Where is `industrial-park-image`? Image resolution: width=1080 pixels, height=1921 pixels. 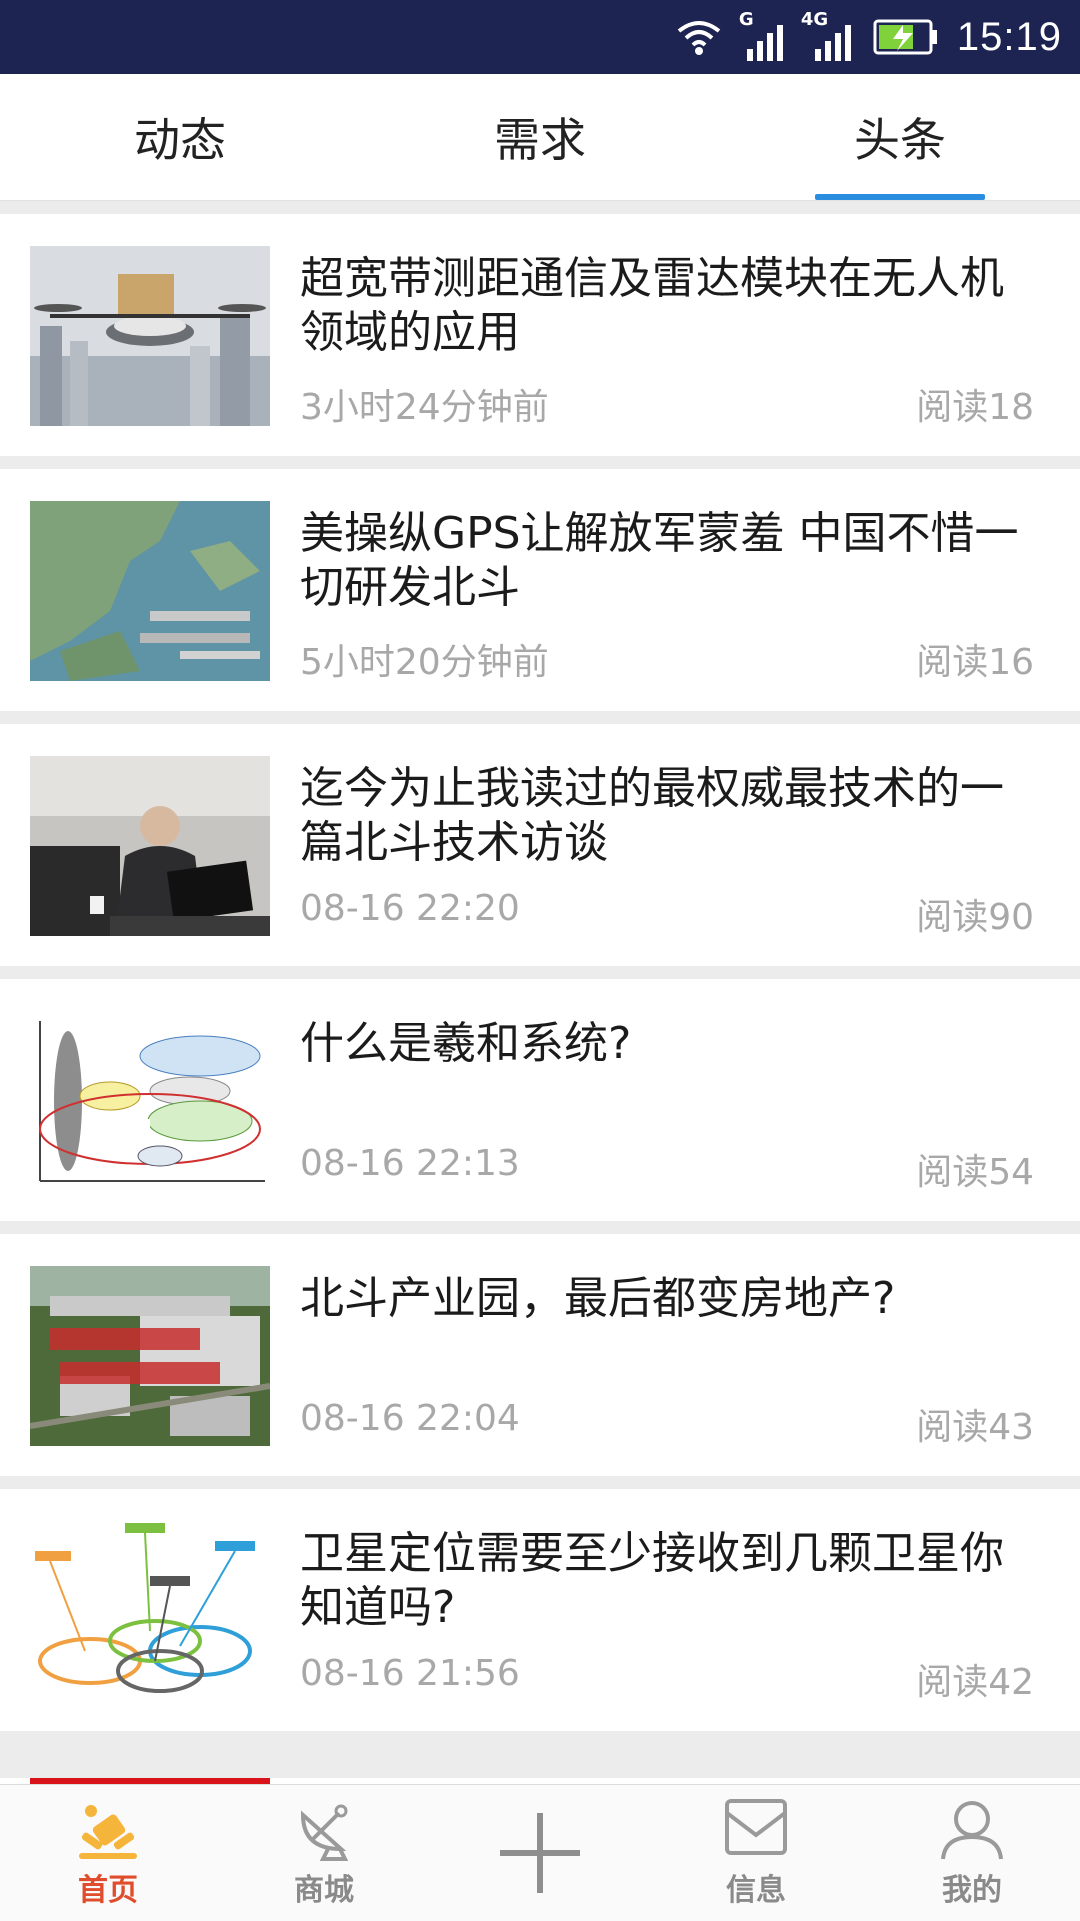
industrial-park-image is located at coordinates (150, 1356).